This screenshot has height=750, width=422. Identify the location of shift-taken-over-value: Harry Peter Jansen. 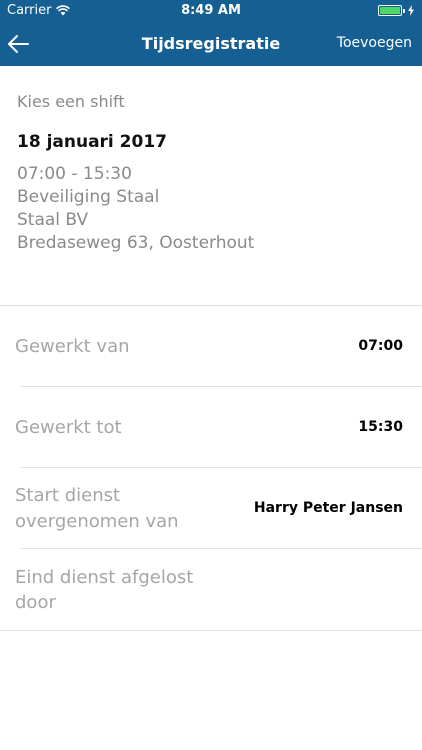
(328, 508).